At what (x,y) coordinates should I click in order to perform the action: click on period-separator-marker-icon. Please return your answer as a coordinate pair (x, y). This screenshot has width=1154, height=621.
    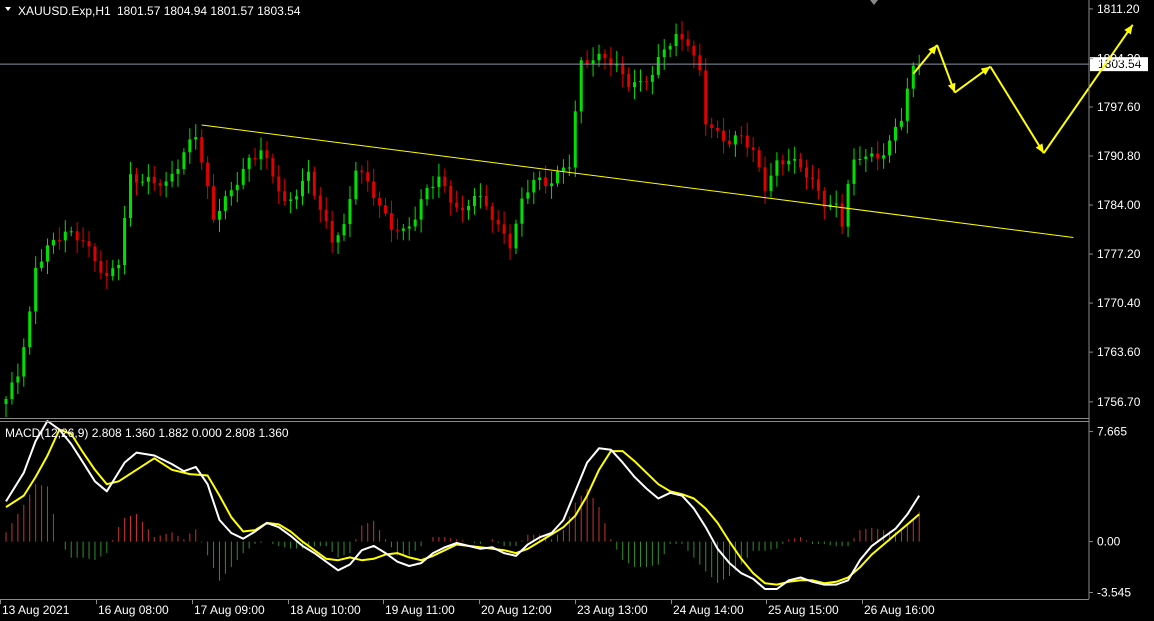
    Looking at the image, I should click on (874, 2).